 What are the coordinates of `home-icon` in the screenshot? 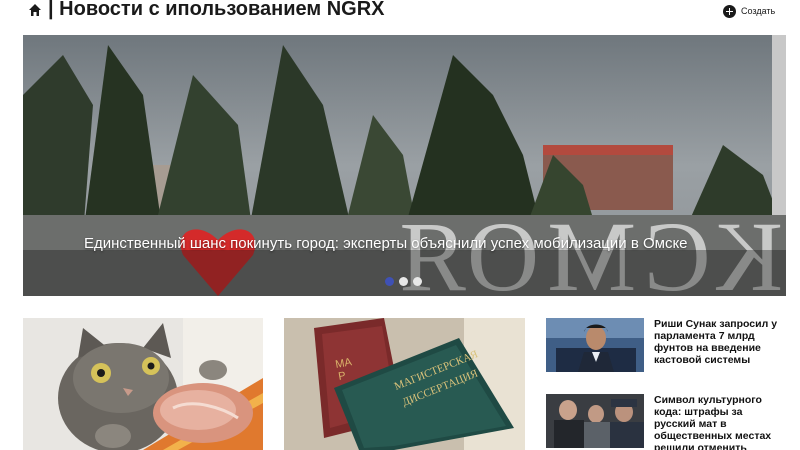 It's located at (35, 10).